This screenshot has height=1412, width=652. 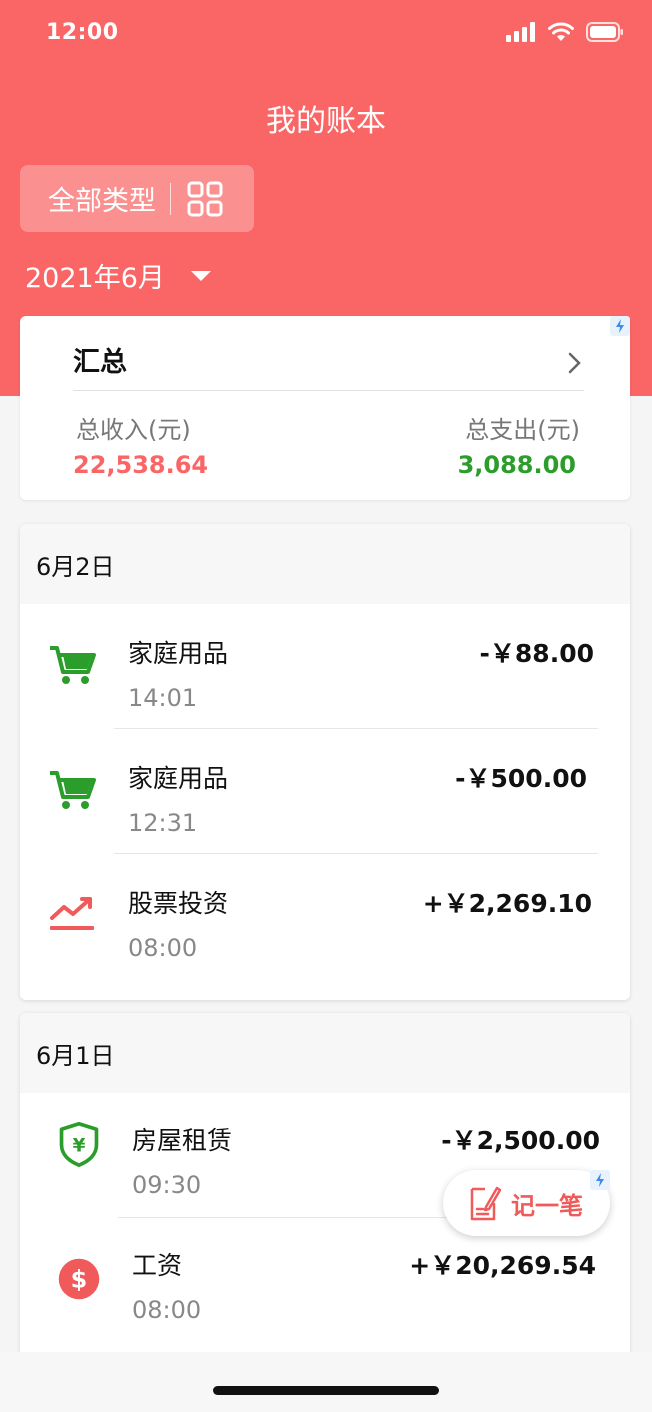 What do you see at coordinates (604, 32) in the screenshot?
I see `battery-icon` at bounding box center [604, 32].